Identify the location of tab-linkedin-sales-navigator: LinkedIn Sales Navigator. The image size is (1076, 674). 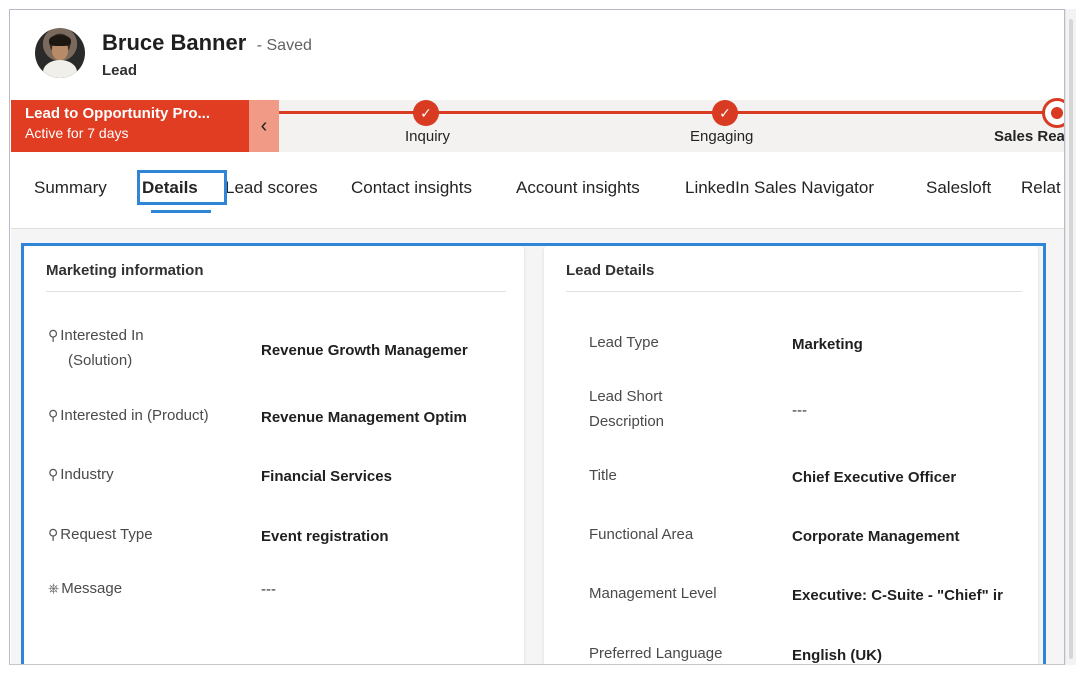
(779, 188).